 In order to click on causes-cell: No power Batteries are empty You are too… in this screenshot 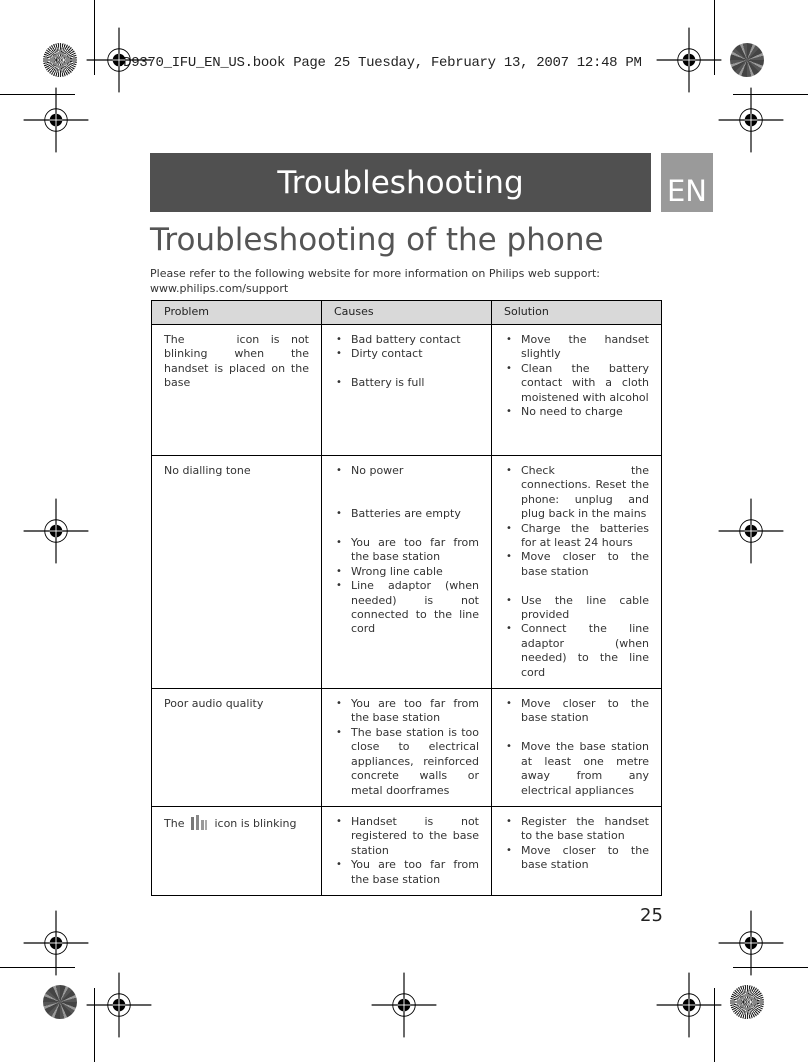, I will do `click(406, 572)`.